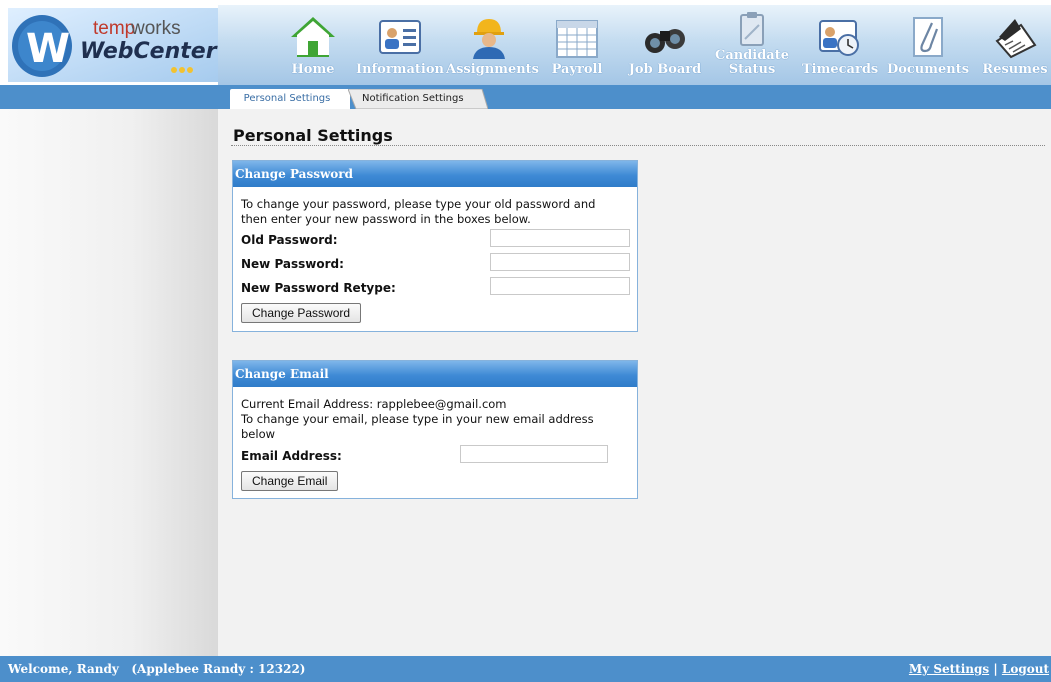 This screenshot has height=682, width=1051. I want to click on worker-icon, so click(489, 39).